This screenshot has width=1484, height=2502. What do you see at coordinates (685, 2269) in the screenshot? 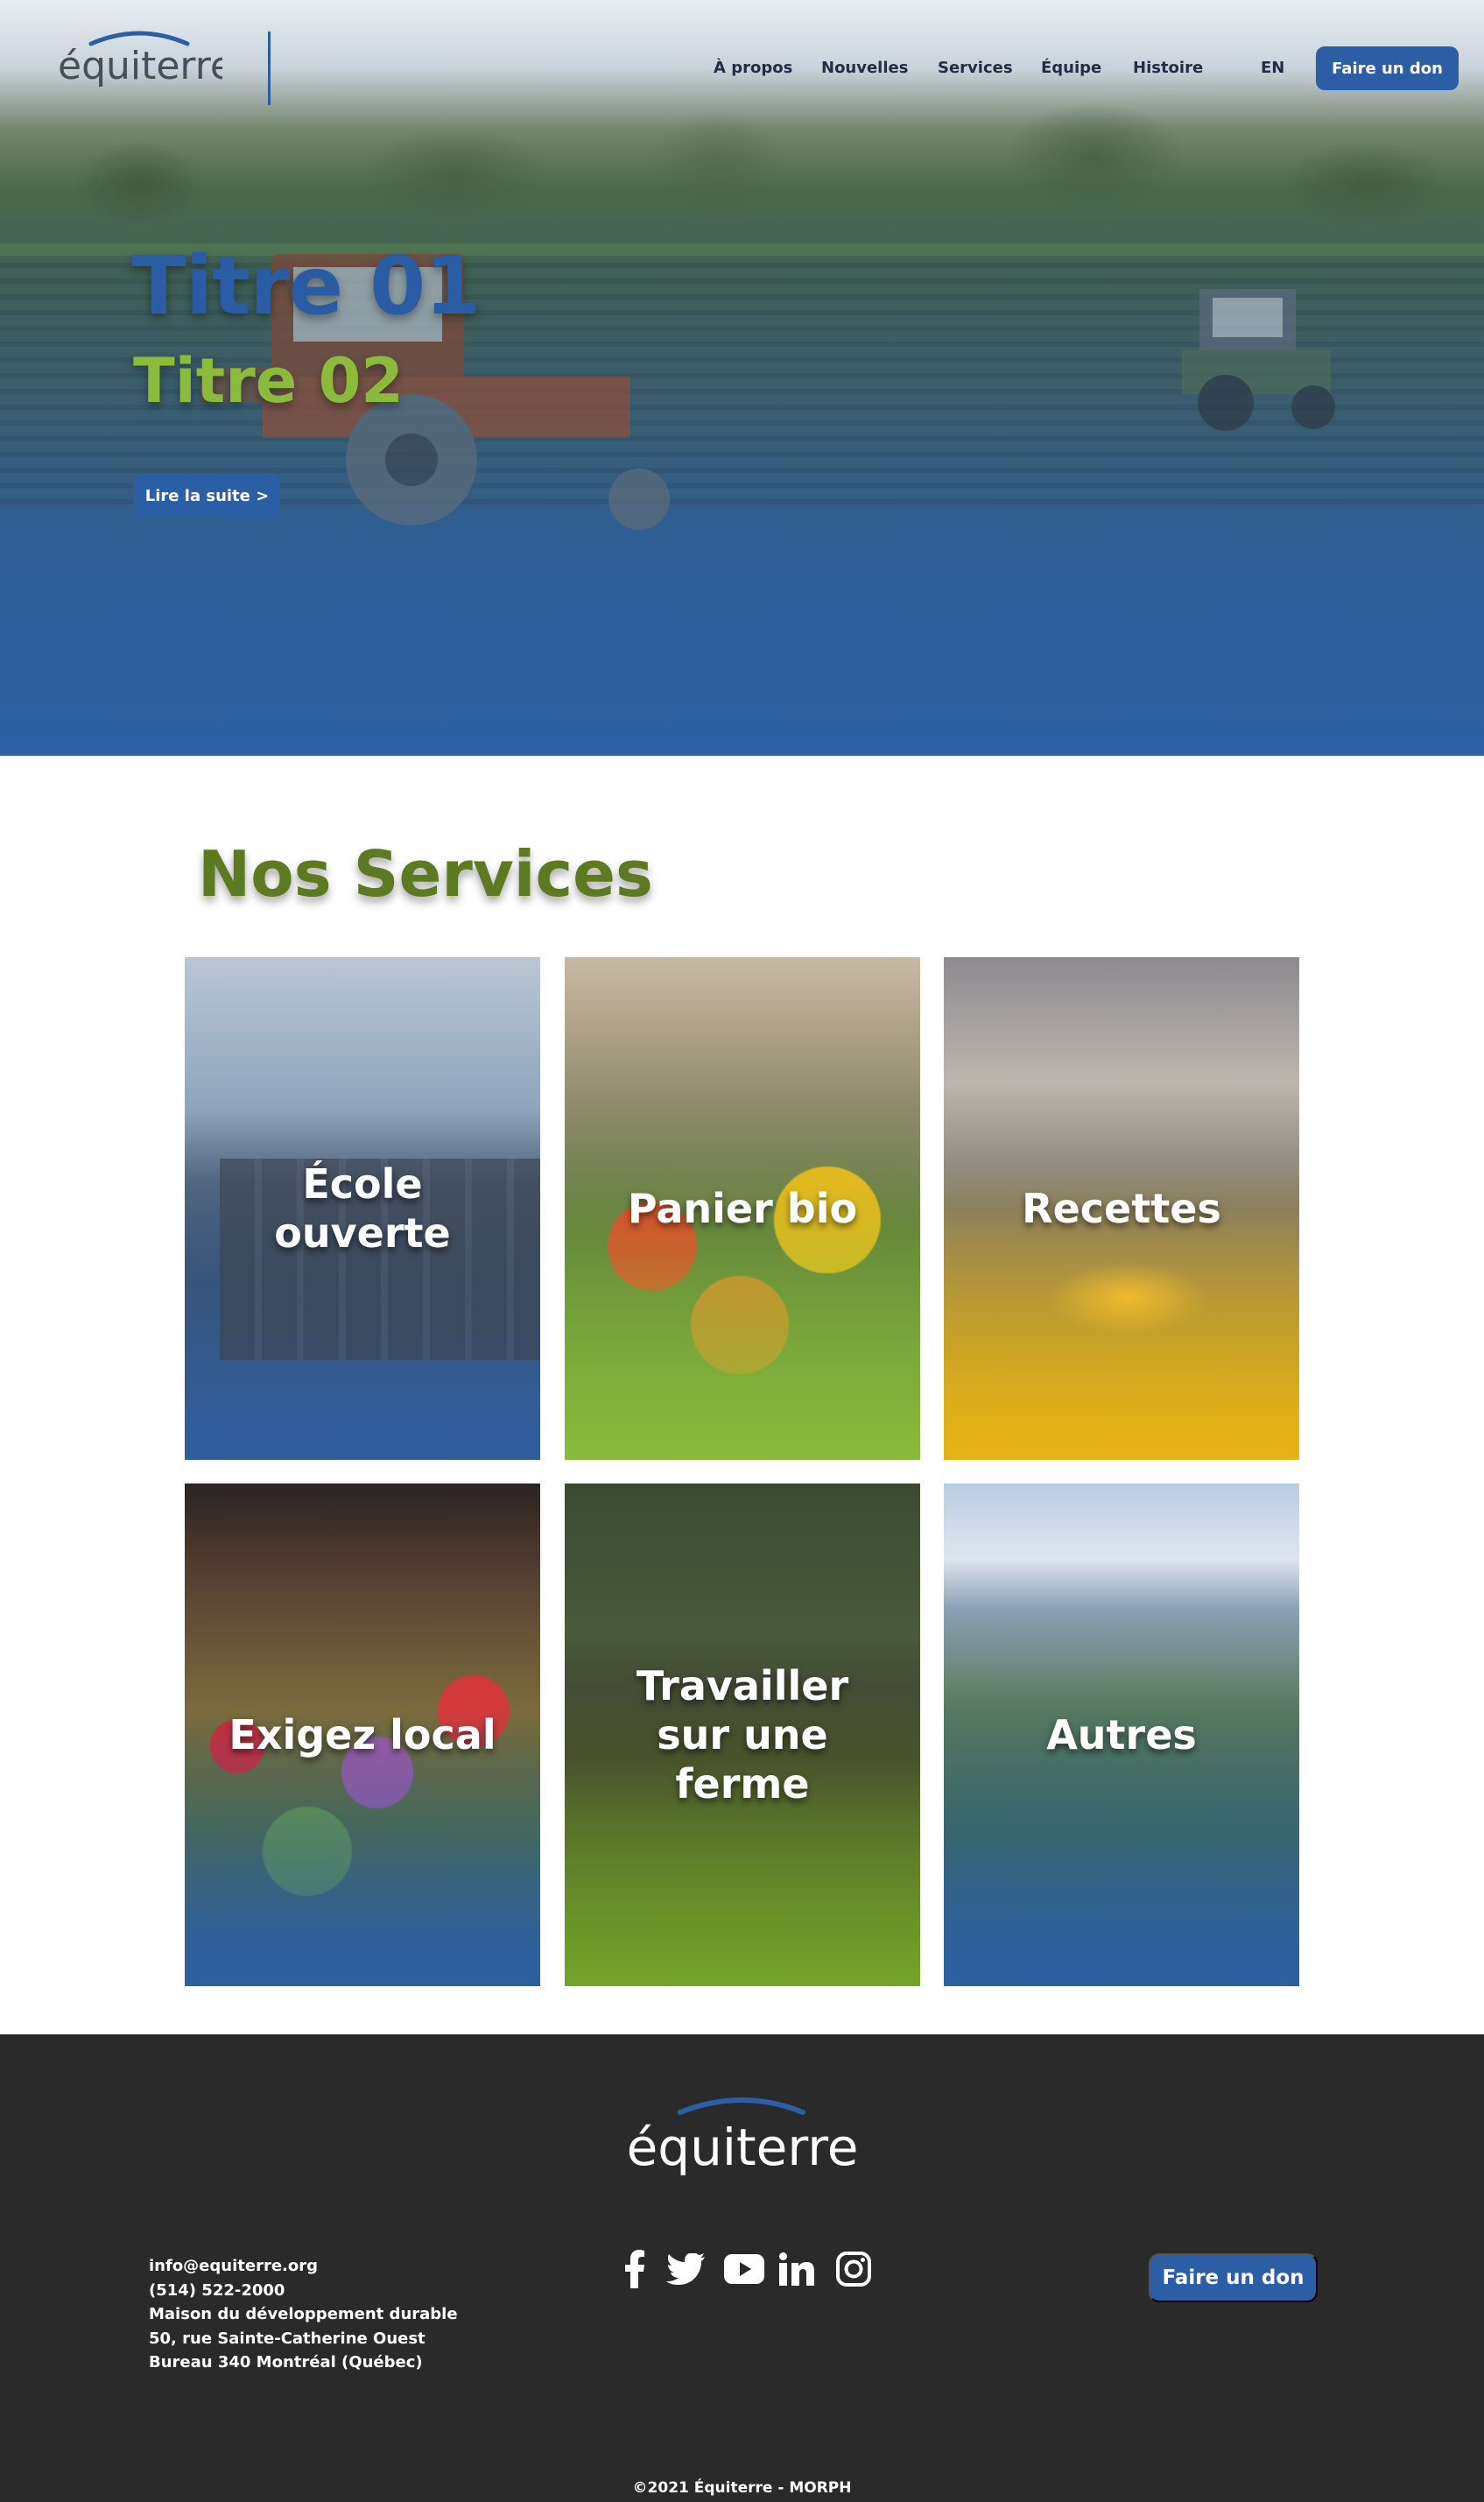
I see `twitter-icon` at bounding box center [685, 2269].